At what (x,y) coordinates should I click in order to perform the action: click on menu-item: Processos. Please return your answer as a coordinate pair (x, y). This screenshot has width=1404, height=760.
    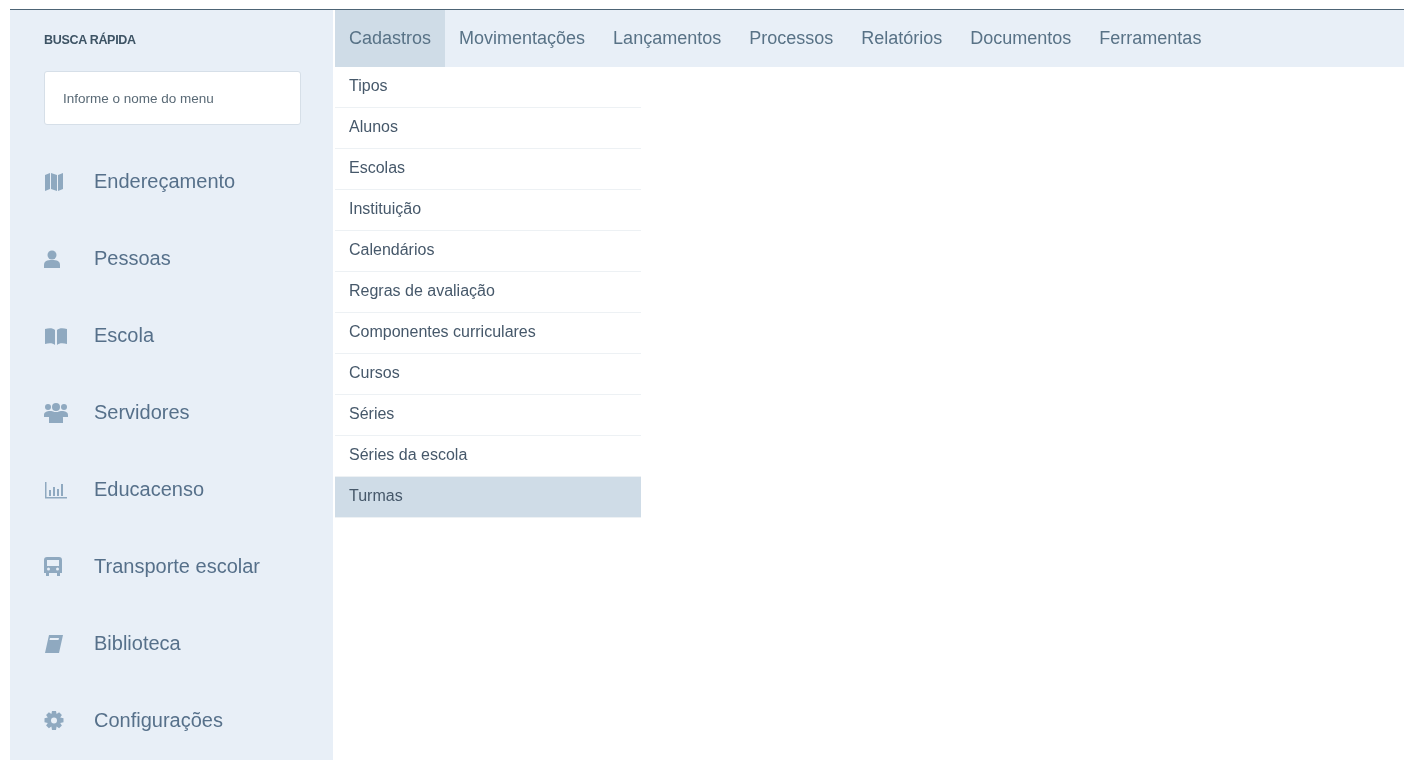
    Looking at the image, I should click on (791, 38).